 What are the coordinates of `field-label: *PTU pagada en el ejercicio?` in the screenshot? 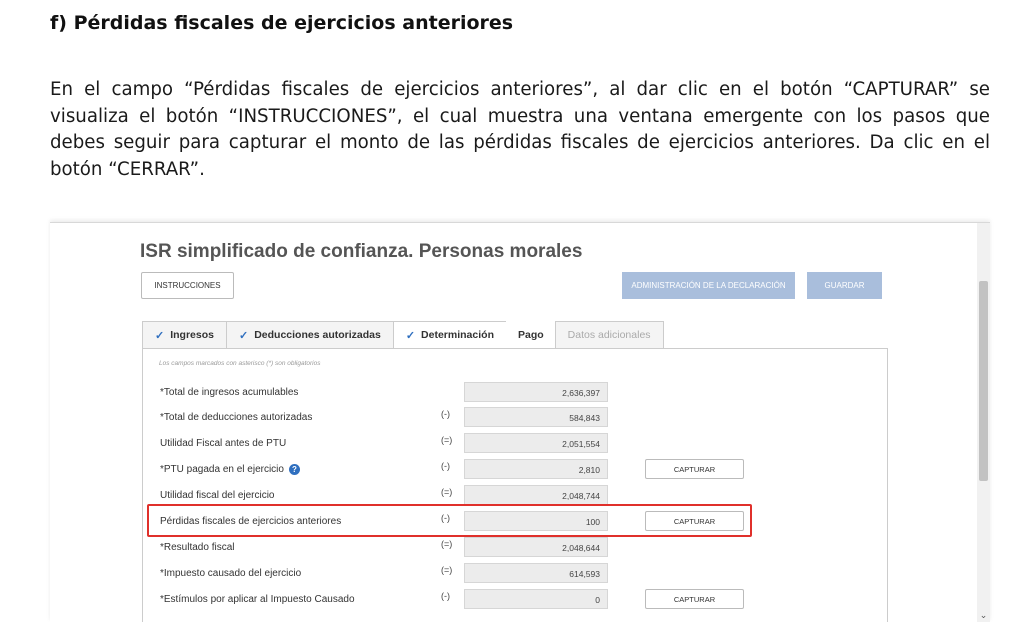 It's located at (230, 469).